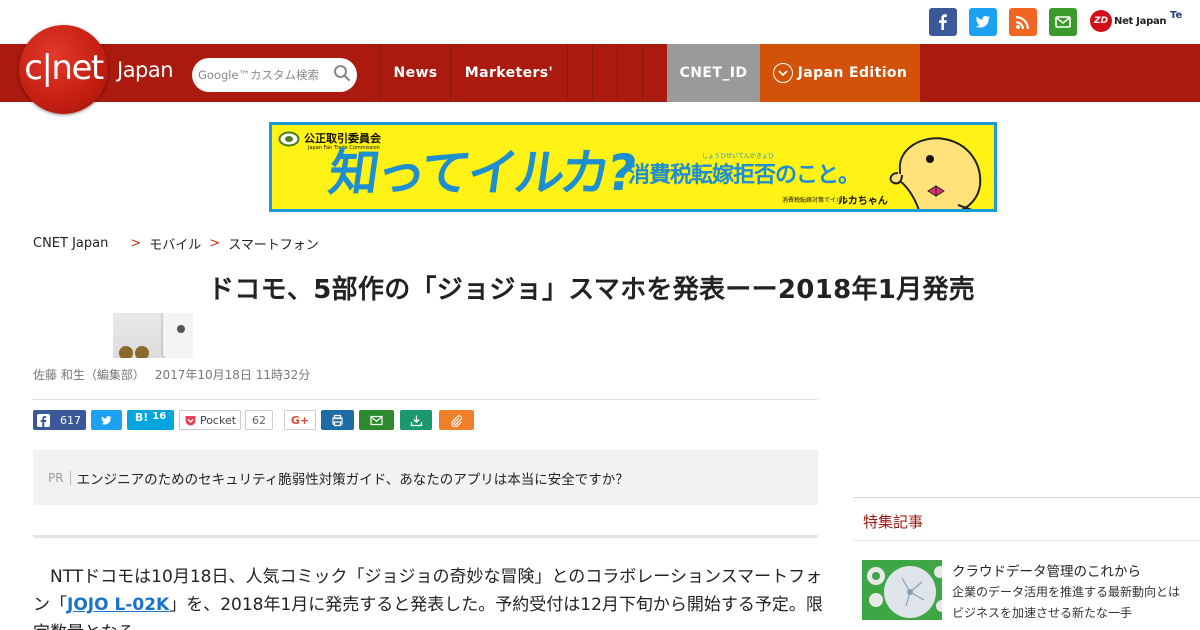 The width and height of the screenshot is (1200, 630). What do you see at coordinates (59, 477) in the screenshot?
I see `pr-label: PR` at bounding box center [59, 477].